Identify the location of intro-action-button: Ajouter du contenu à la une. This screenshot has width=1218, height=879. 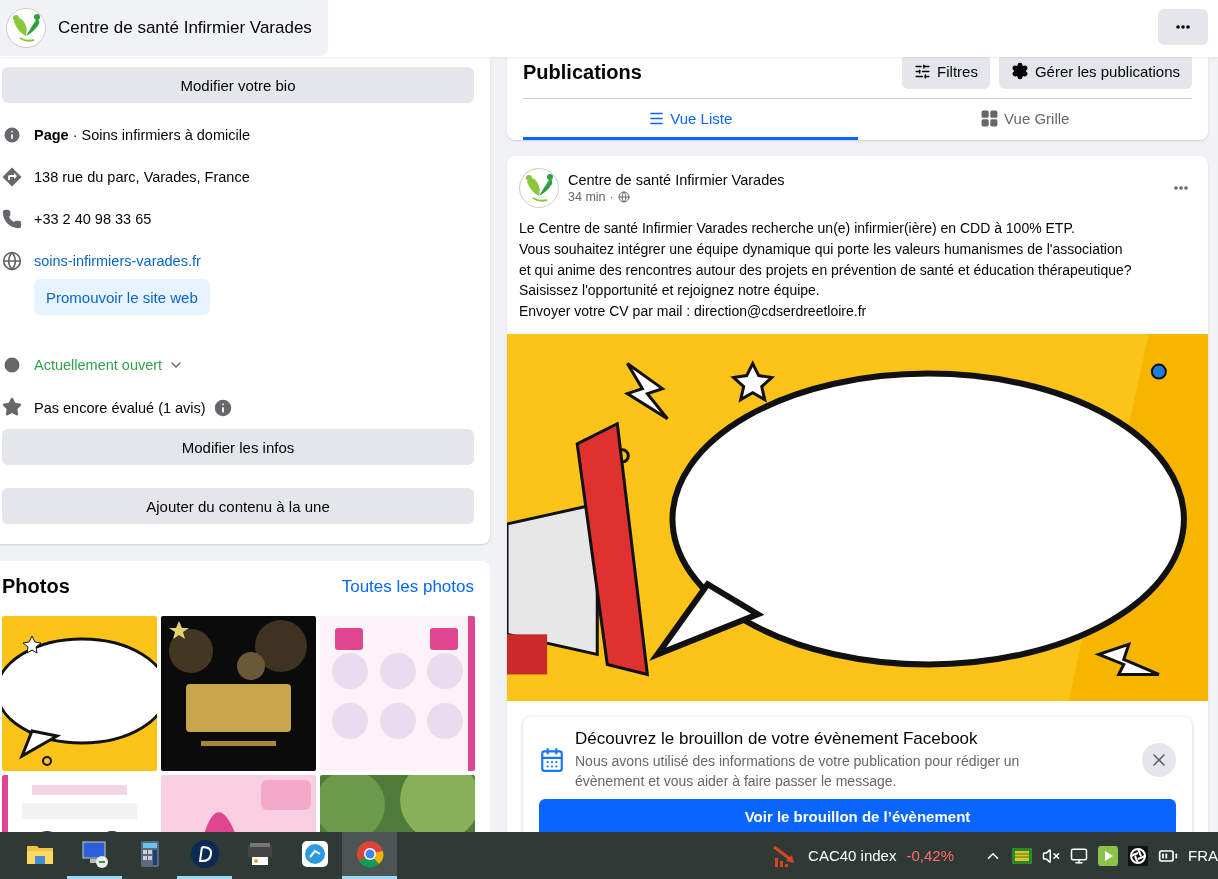
(238, 506).